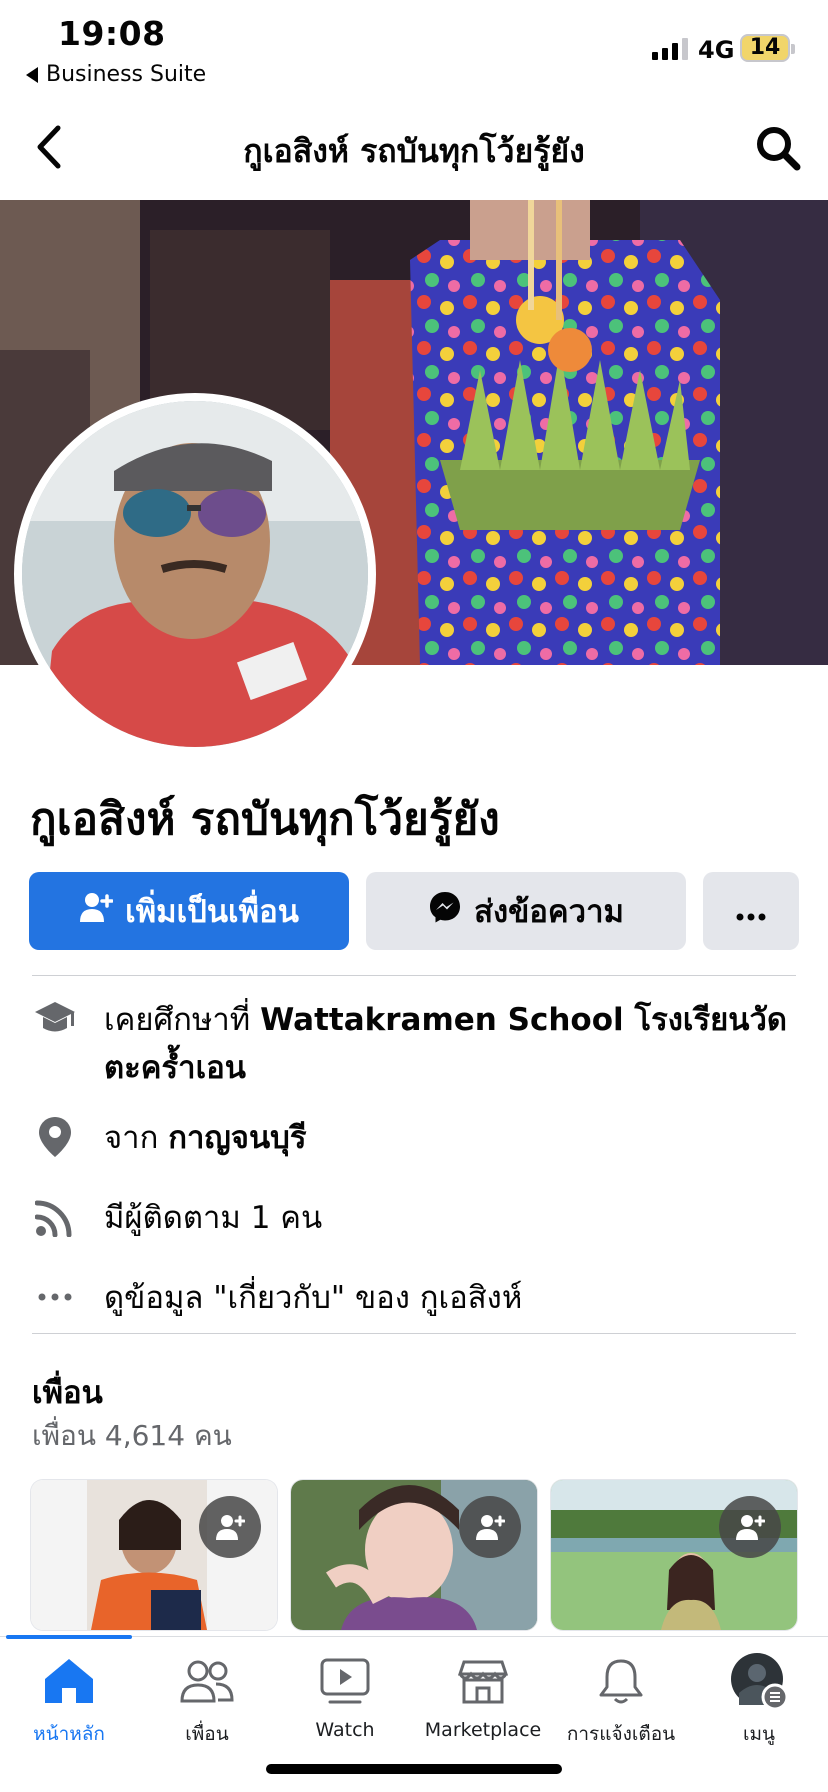 The height and width of the screenshot is (1792, 828). What do you see at coordinates (55, 1019) in the screenshot?
I see `graduation-cap-icon` at bounding box center [55, 1019].